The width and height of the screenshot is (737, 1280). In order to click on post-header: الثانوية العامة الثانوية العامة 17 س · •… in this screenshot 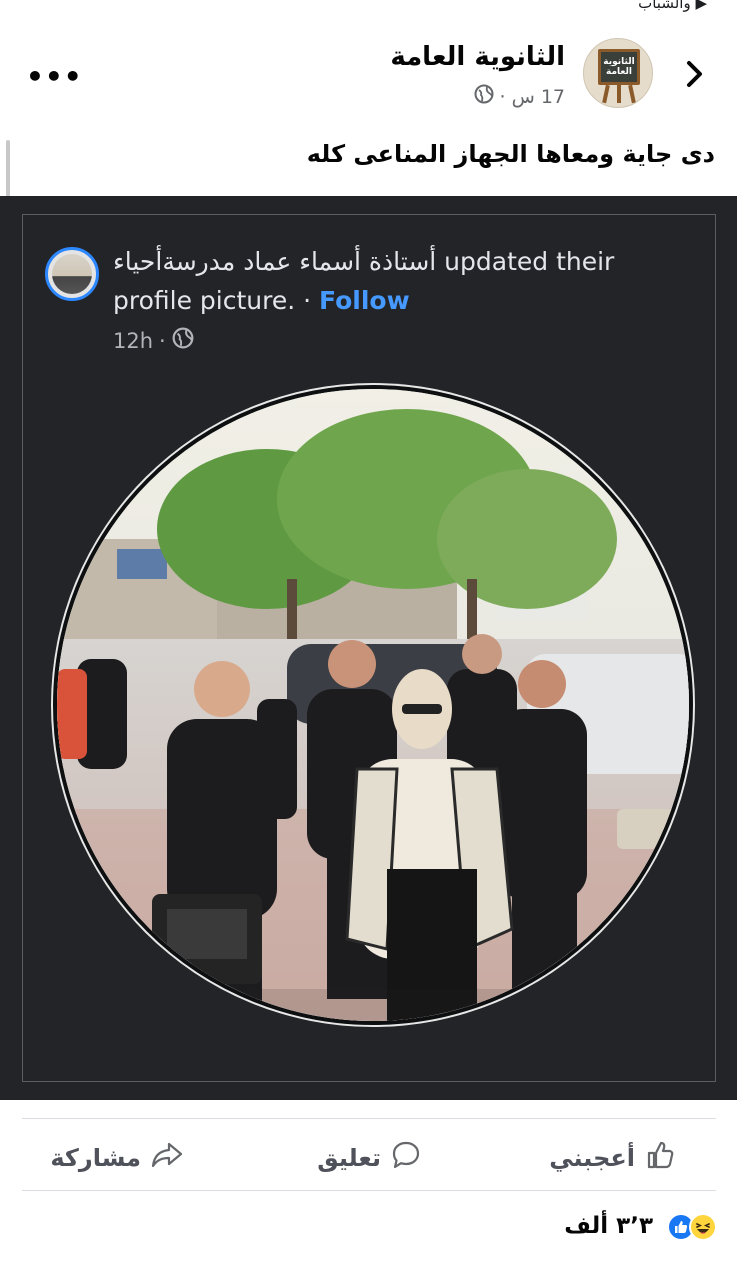, I will do `click(368, 76)`.